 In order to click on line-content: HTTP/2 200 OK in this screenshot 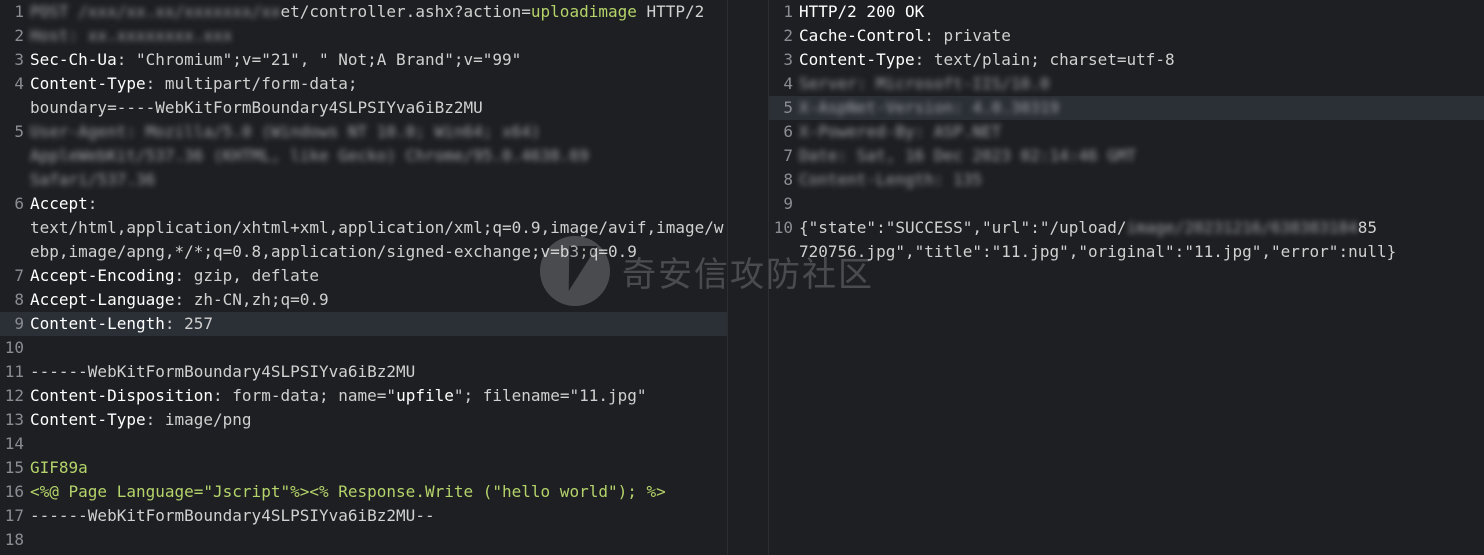, I will do `click(1141, 12)`.